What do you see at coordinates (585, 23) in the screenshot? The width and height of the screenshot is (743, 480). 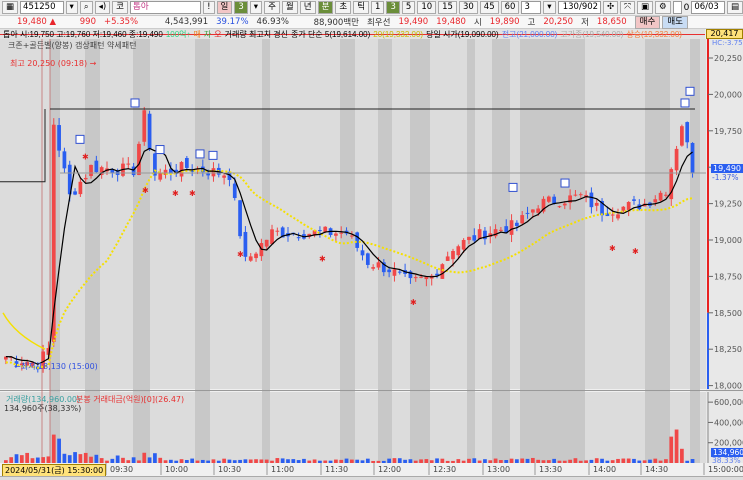 I see `low-label: 저` at bounding box center [585, 23].